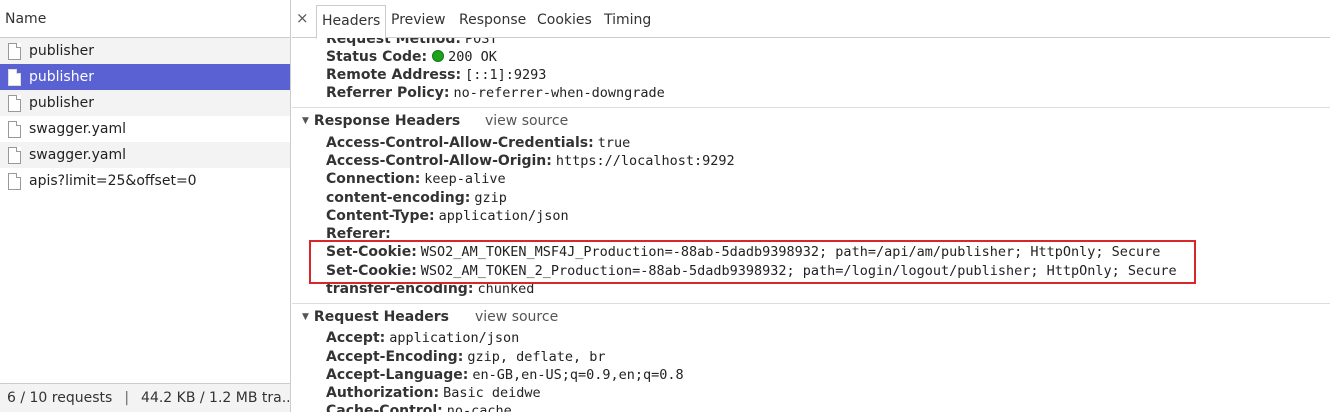 The image size is (1330, 412). What do you see at coordinates (559, 93) in the screenshot?
I see `header-value: no-referrer-when-downgrade` at bounding box center [559, 93].